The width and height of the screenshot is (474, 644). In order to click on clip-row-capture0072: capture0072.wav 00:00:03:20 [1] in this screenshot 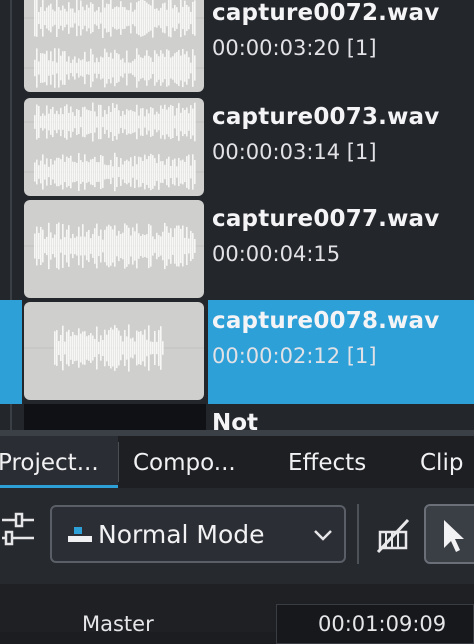, I will do `click(237, 48)`.